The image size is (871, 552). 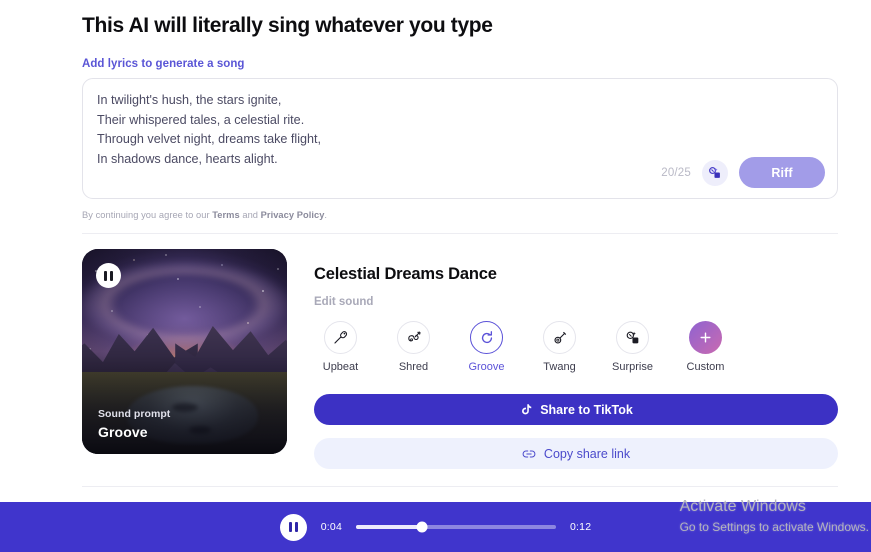 What do you see at coordinates (344, 302) in the screenshot?
I see `edit-sound-label: Edit sound` at bounding box center [344, 302].